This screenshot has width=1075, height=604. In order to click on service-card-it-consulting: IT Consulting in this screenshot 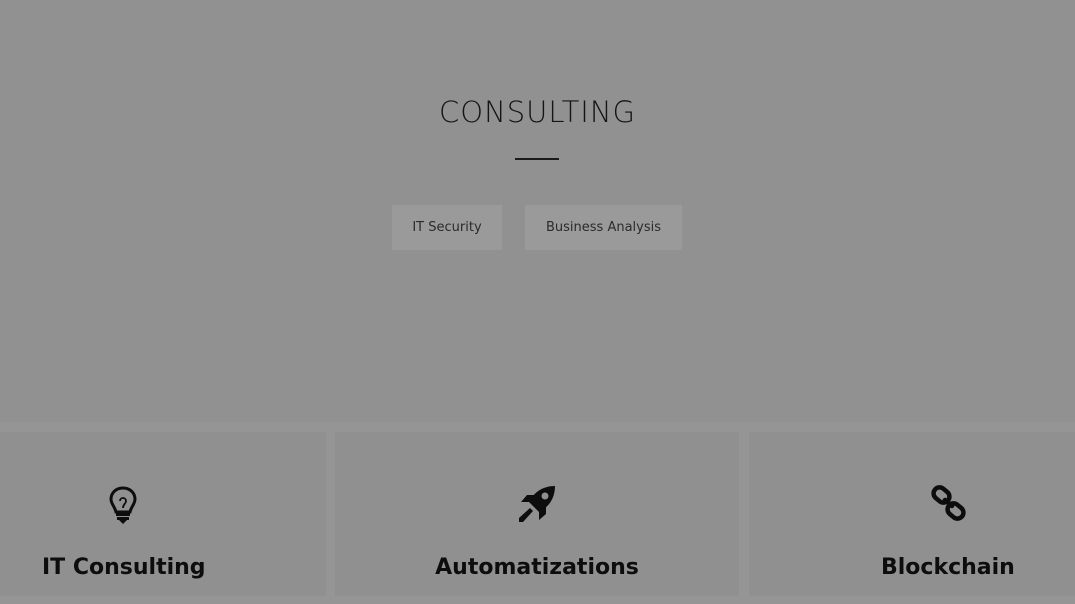, I will do `click(163, 514)`.